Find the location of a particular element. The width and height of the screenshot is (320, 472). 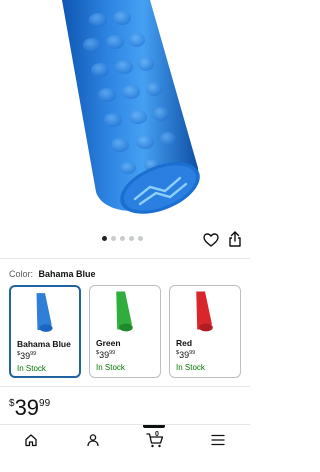

swatch-name: Red is located at coordinates (184, 343).